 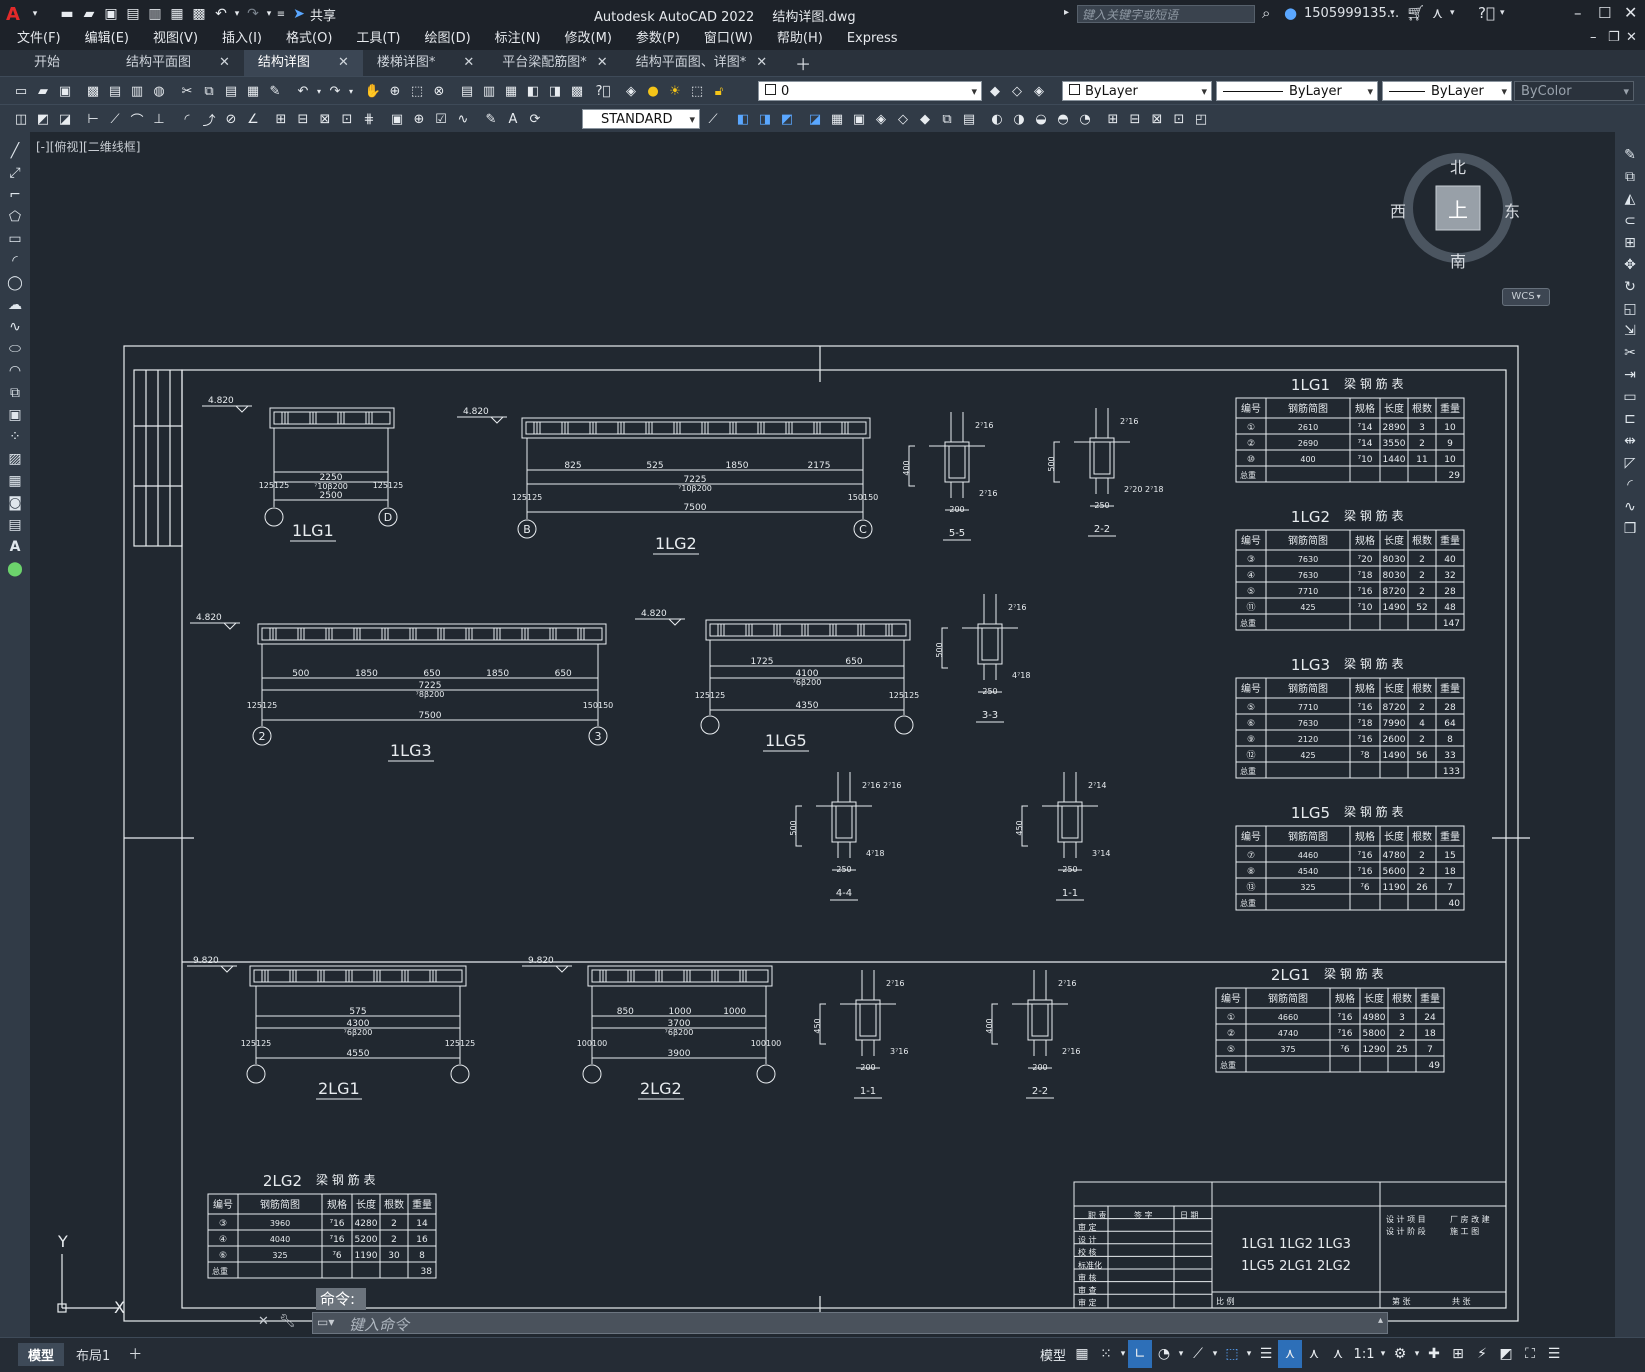 What do you see at coordinates (1164, 1354) in the screenshot?
I see `polar-icon: ◔` at bounding box center [1164, 1354].